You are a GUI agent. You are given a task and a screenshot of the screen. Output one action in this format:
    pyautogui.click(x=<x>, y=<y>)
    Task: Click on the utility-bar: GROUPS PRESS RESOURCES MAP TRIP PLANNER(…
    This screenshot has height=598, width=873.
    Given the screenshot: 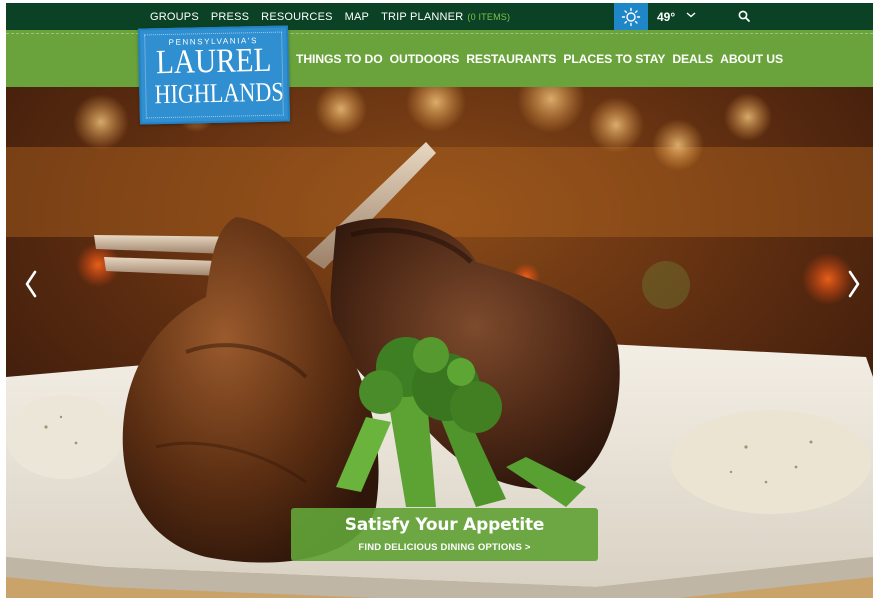 What is the action you would take?
    pyautogui.click(x=439, y=16)
    